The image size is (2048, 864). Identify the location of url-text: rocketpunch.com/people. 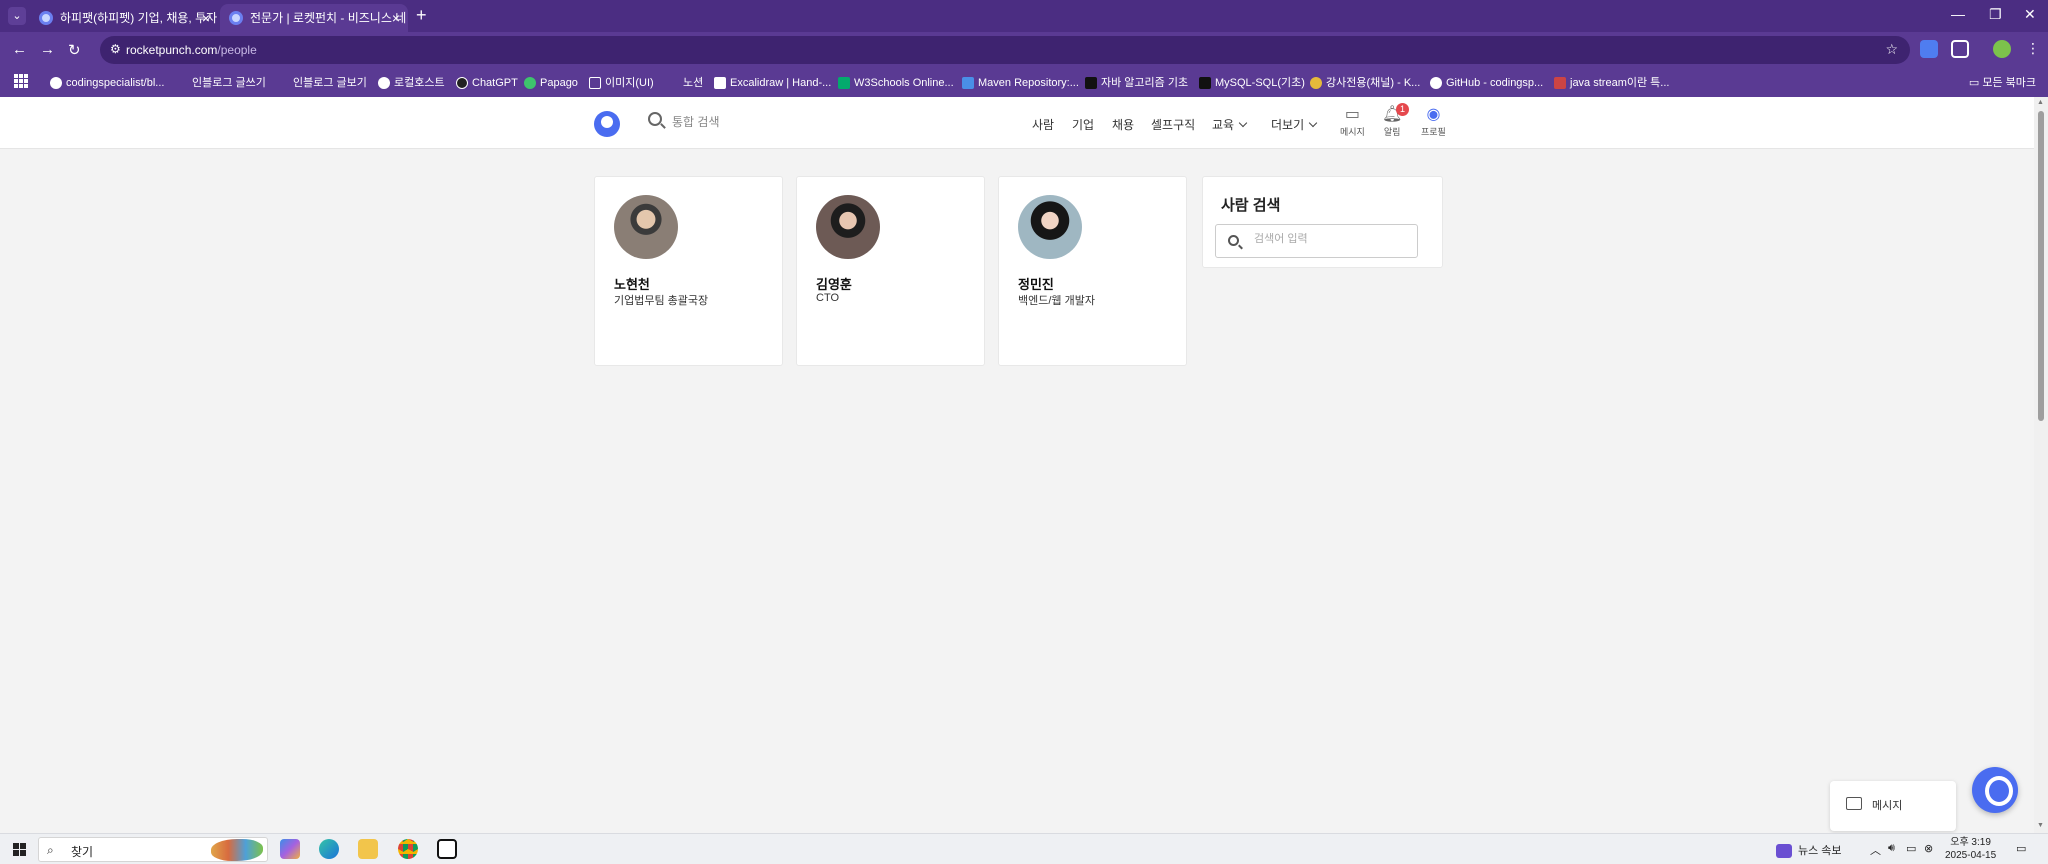
(191, 50).